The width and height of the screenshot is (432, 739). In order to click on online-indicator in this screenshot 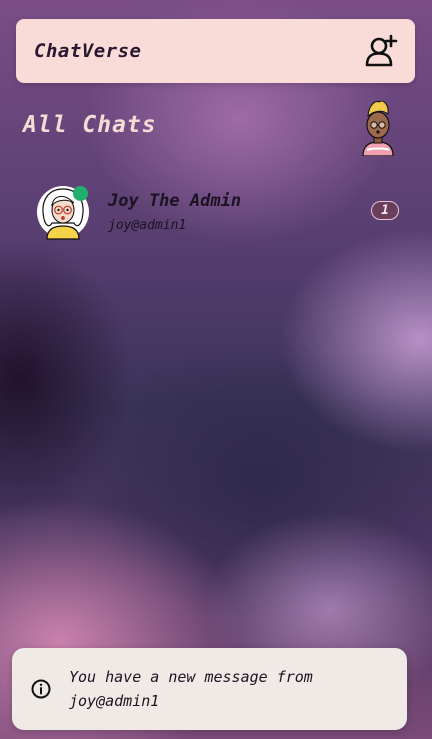, I will do `click(80, 193)`.